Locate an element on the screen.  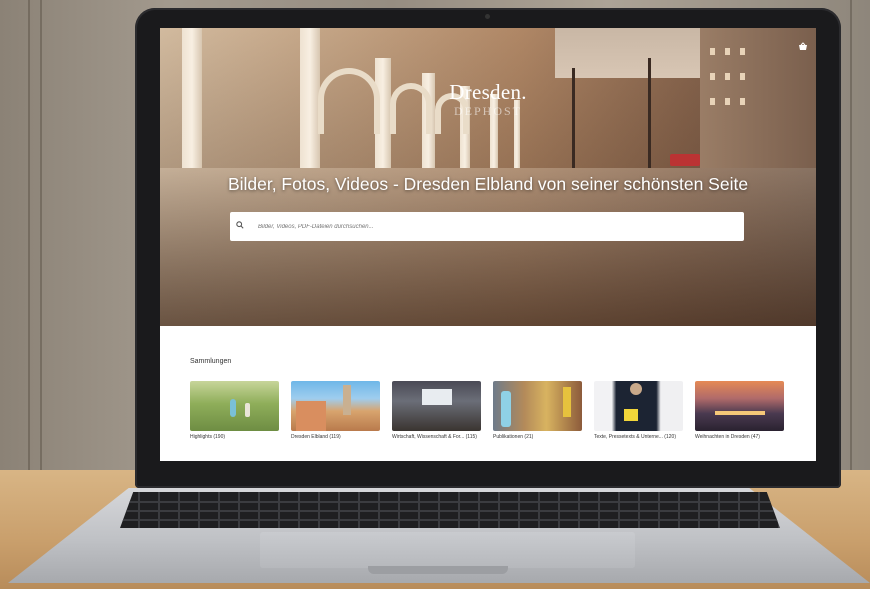
collection-tile-publikationen: Publikationen (21) is located at coordinates (537, 410).